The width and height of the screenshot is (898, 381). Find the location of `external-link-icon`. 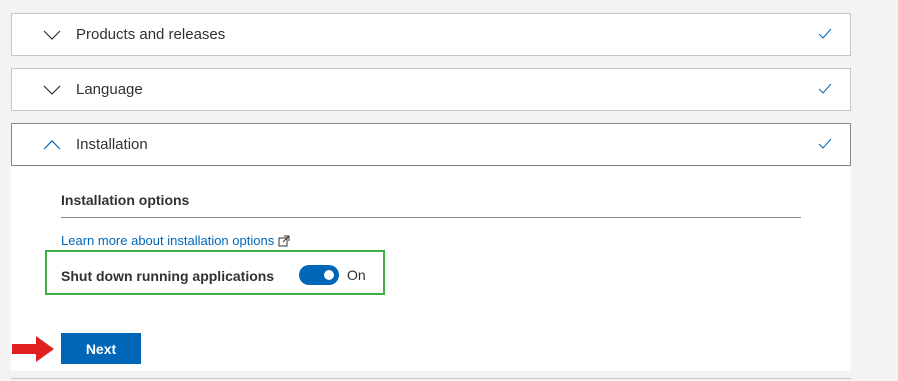

external-link-icon is located at coordinates (284, 240).